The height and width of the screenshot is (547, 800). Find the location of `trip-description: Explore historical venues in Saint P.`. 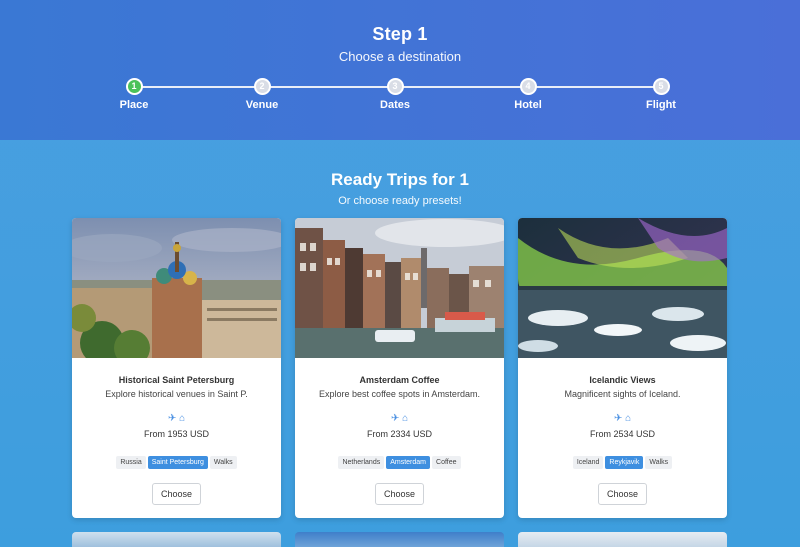

trip-description: Explore historical venues in Saint P. is located at coordinates (176, 394).